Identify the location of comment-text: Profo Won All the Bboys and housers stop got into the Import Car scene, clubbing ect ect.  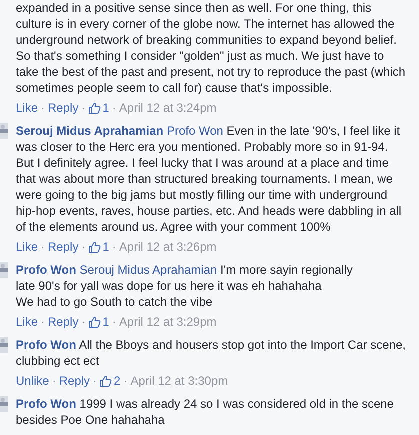
(211, 353).